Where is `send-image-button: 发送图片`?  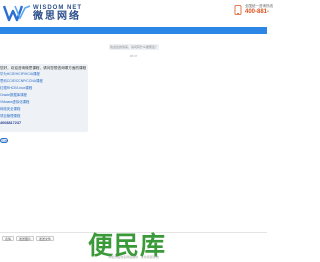 send-image-button: 发送图片 is located at coordinates (25, 238).